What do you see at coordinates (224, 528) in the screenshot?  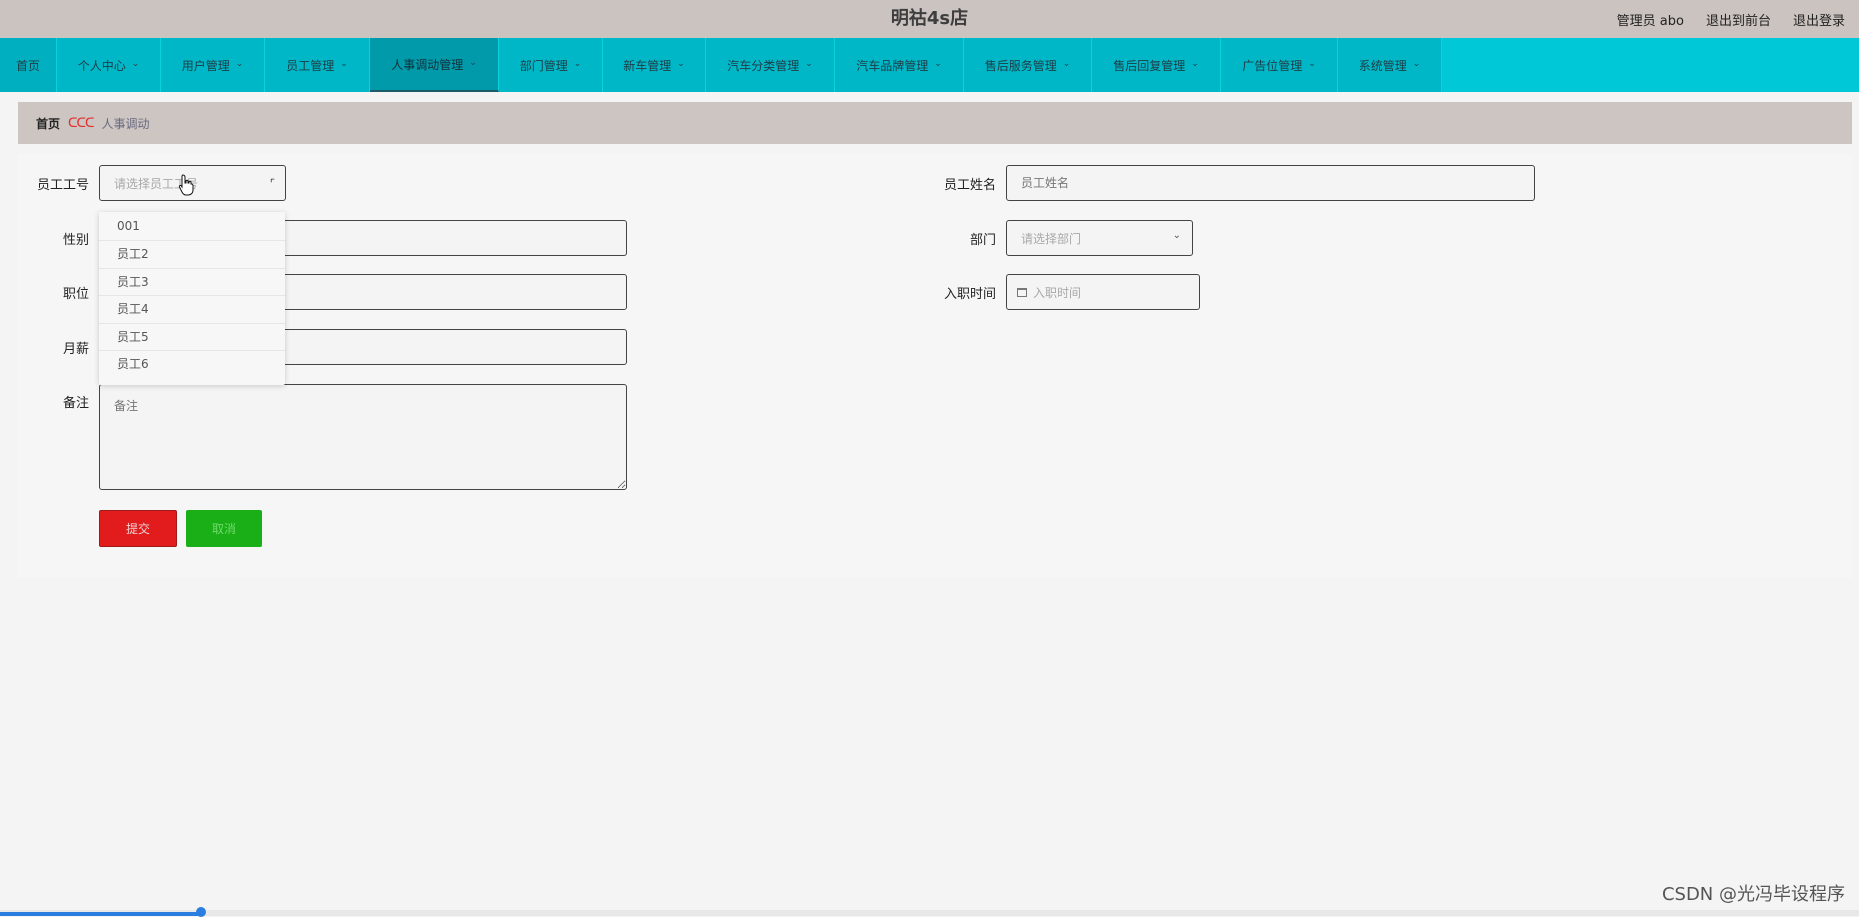 I see `cancel-button: 取消` at bounding box center [224, 528].